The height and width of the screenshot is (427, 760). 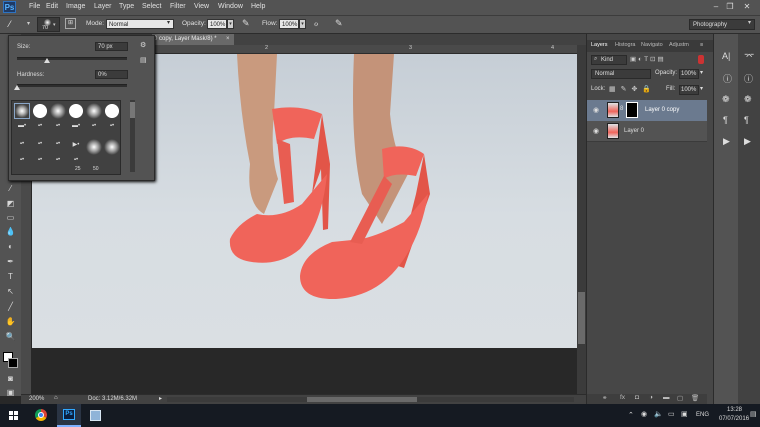 I want to click on opacity-input: 100%, so click(x=217, y=24).